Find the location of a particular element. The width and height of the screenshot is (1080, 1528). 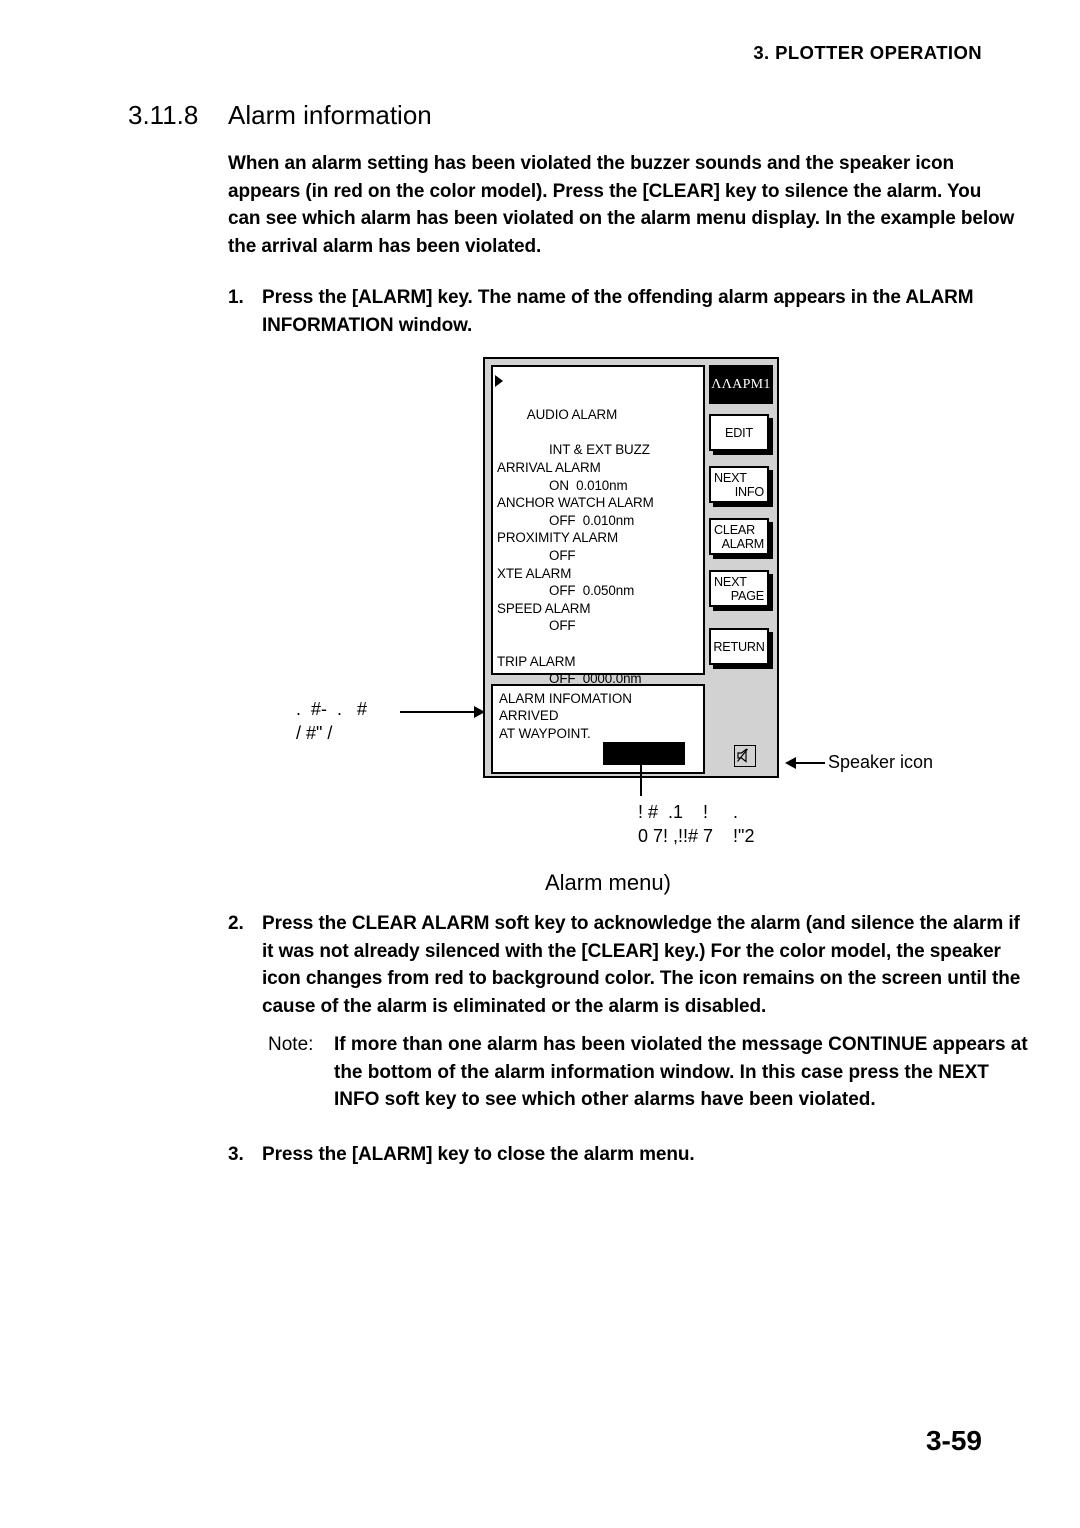

softkey-next-page-line1: NEXT is located at coordinates (730, 582).